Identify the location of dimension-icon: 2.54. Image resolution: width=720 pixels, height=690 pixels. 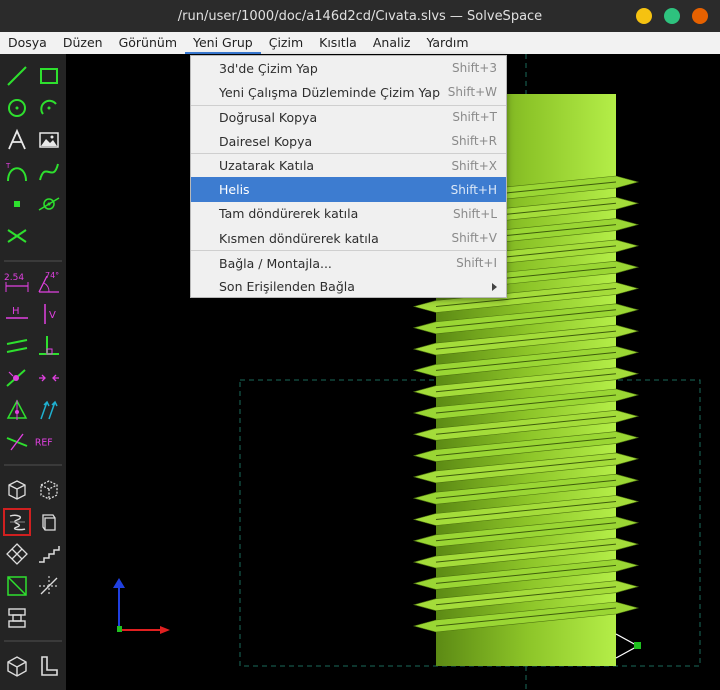
(17, 282).